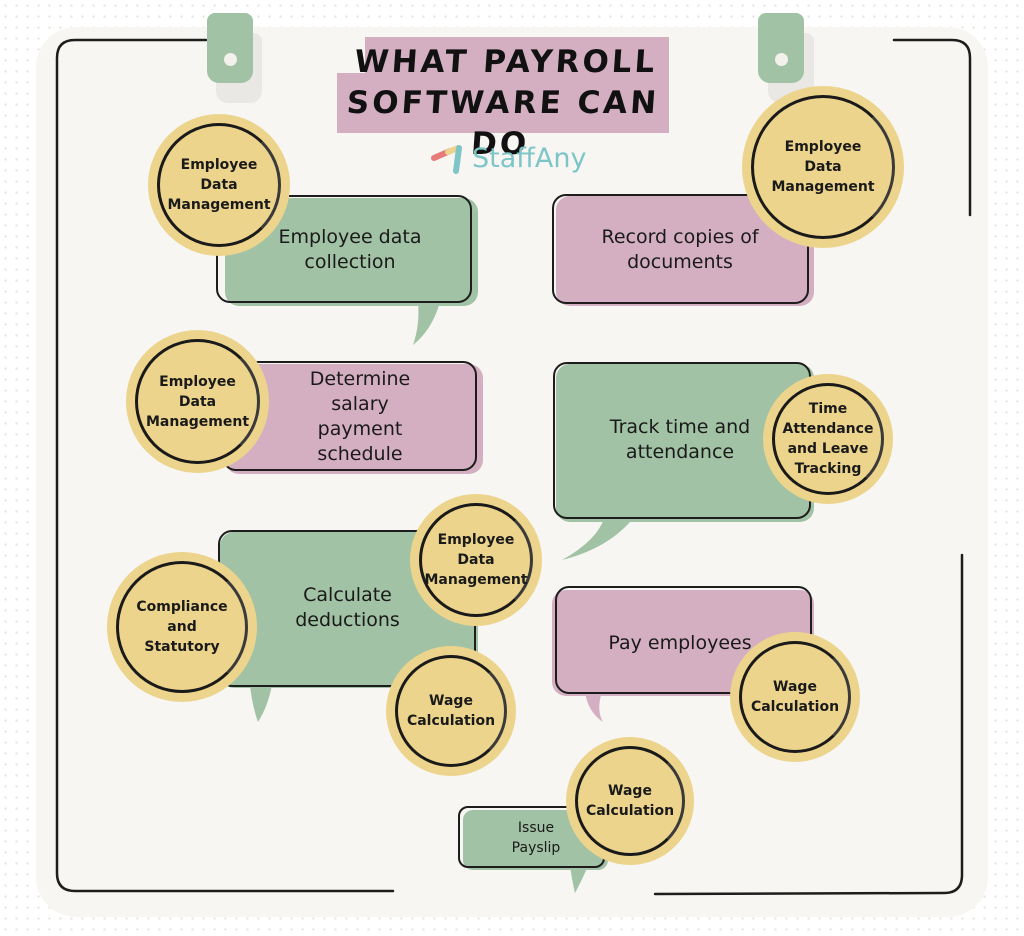 This screenshot has height=936, width=1024. What do you see at coordinates (680, 439) in the screenshot?
I see `function-track-time-and-attendance: Track time and attendance` at bounding box center [680, 439].